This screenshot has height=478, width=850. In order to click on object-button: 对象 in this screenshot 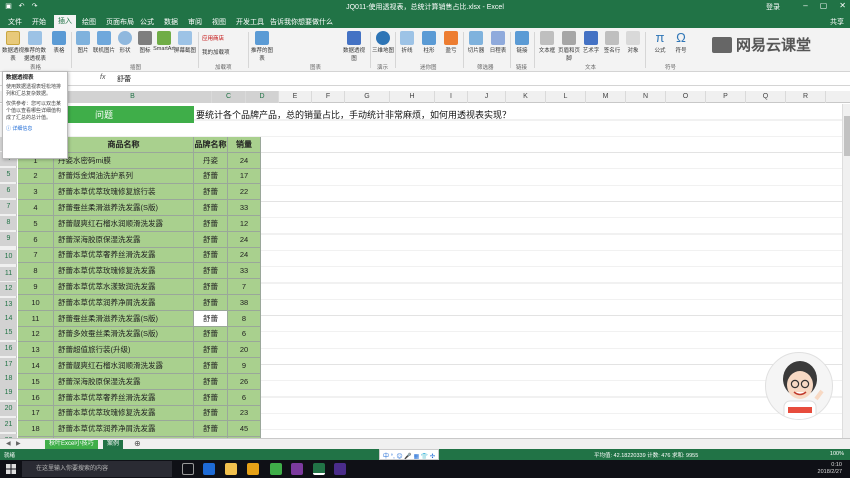, I will do `click(633, 42)`.